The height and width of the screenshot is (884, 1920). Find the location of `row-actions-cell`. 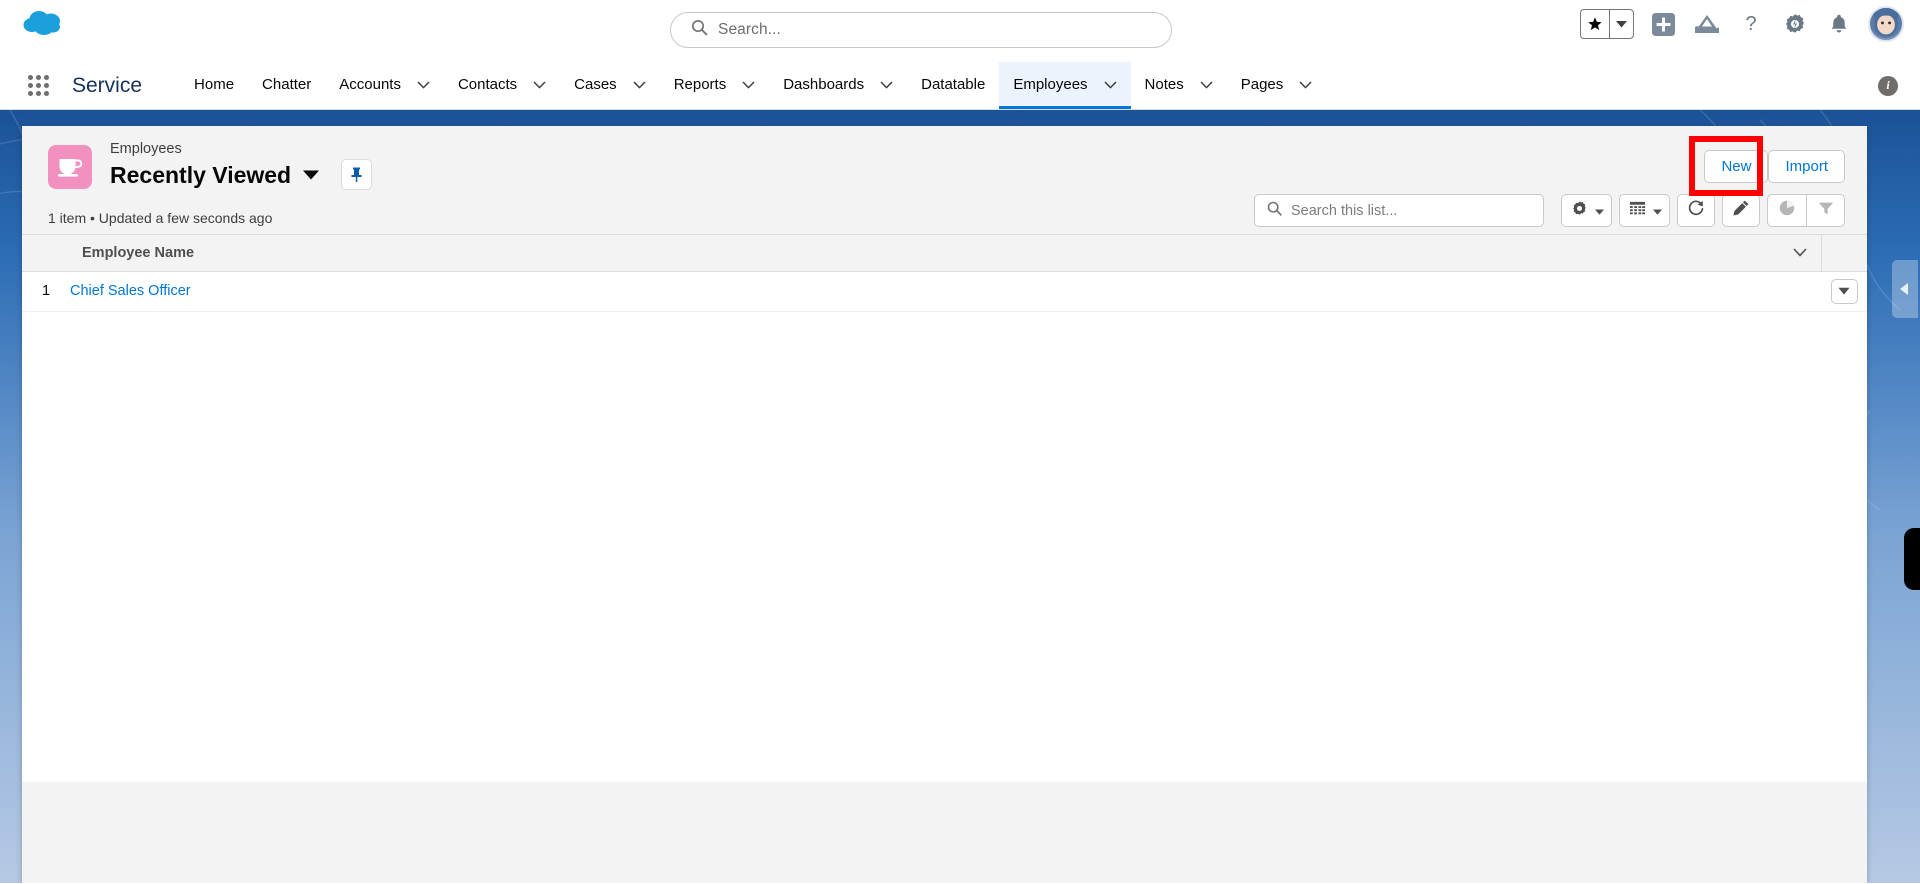

row-actions-cell is located at coordinates (1844, 291).